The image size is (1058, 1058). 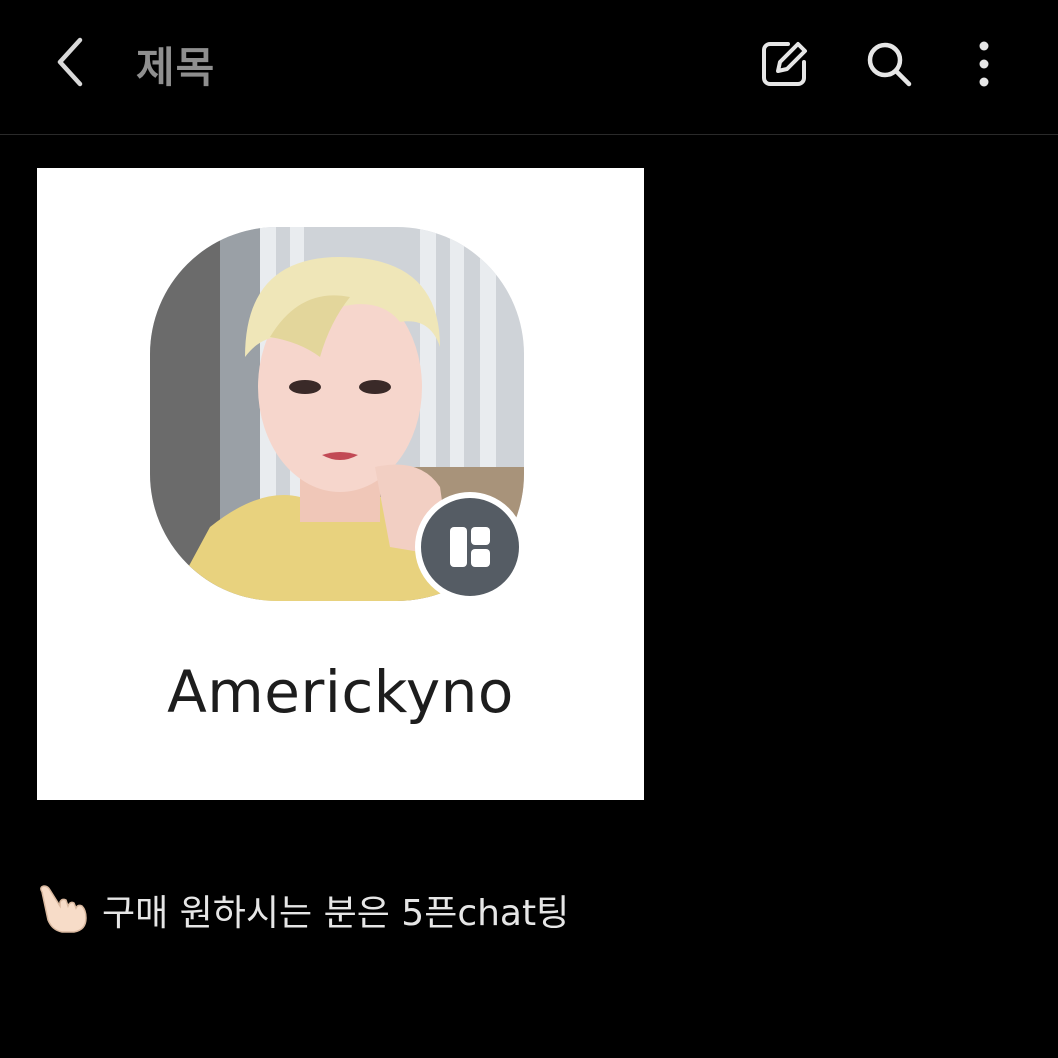 I want to click on chevron-left-icon, so click(x=70, y=62).